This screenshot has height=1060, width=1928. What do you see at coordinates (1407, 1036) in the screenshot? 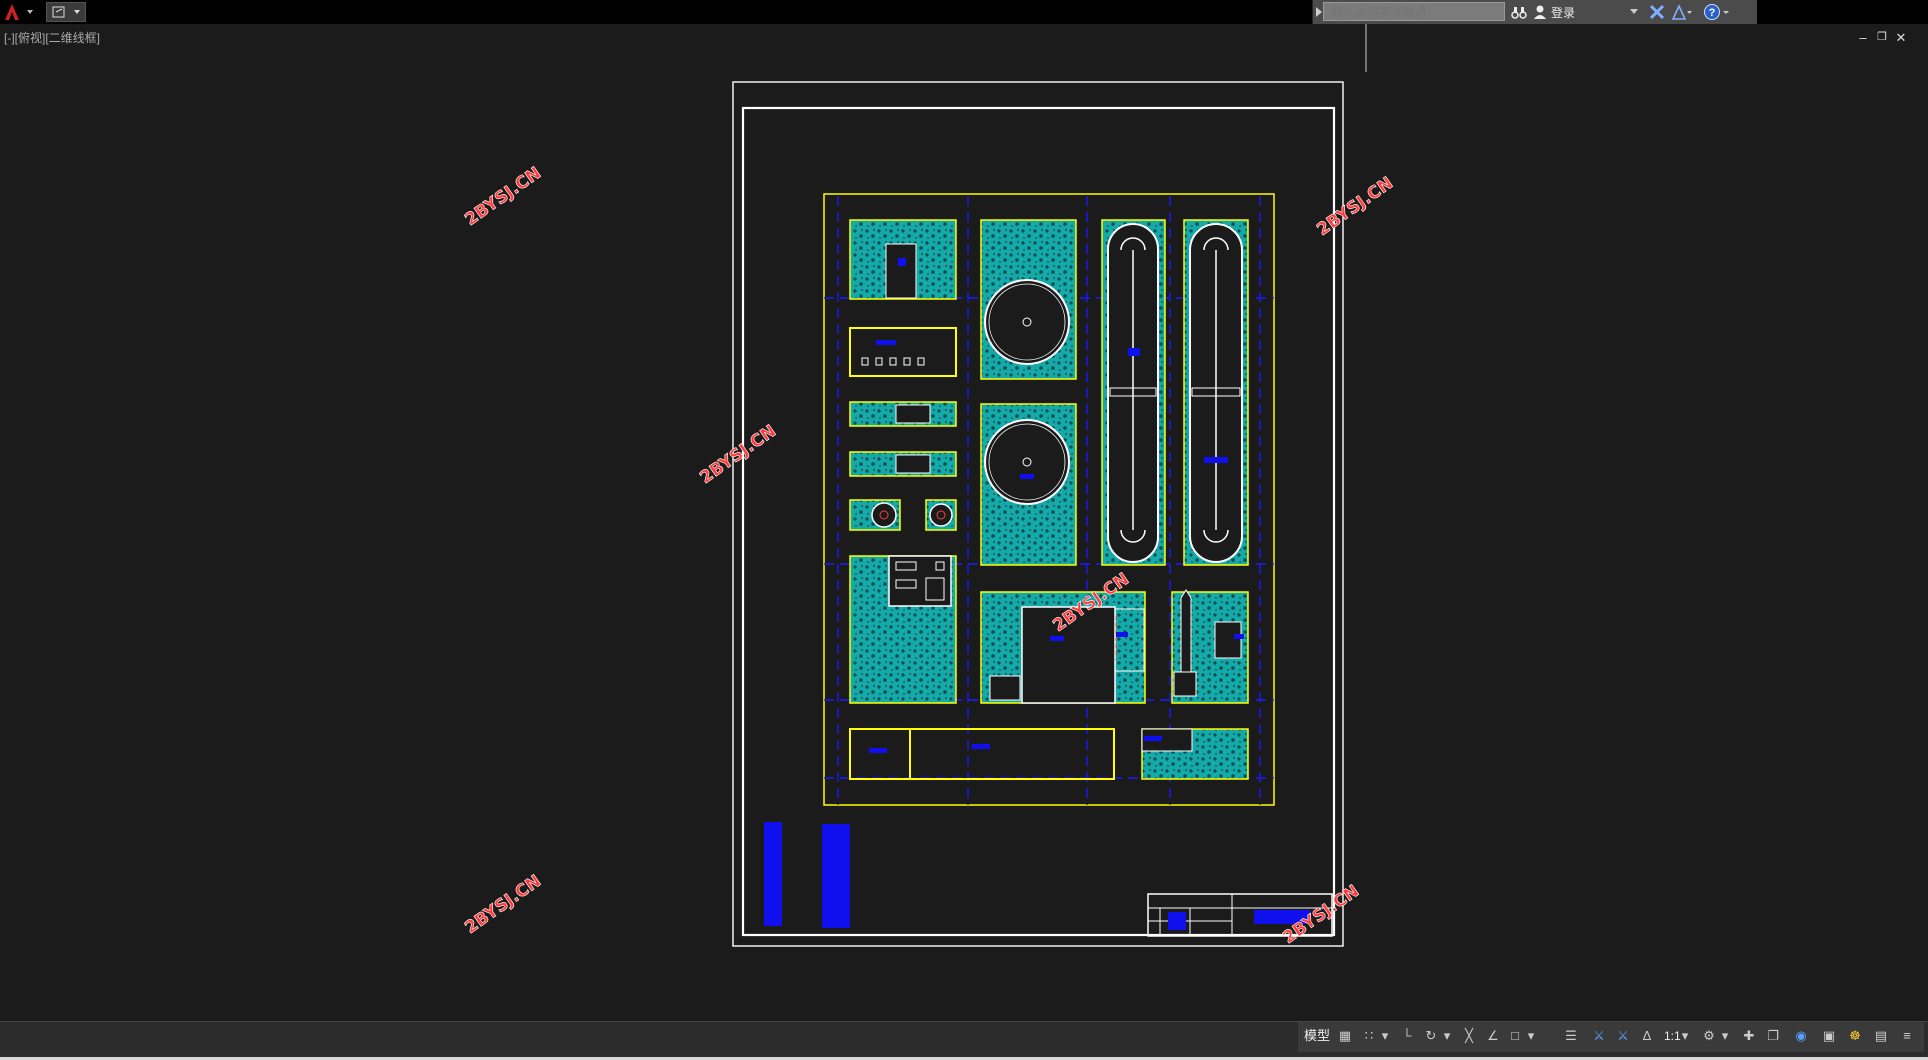
I see `ortho-icon: └` at bounding box center [1407, 1036].